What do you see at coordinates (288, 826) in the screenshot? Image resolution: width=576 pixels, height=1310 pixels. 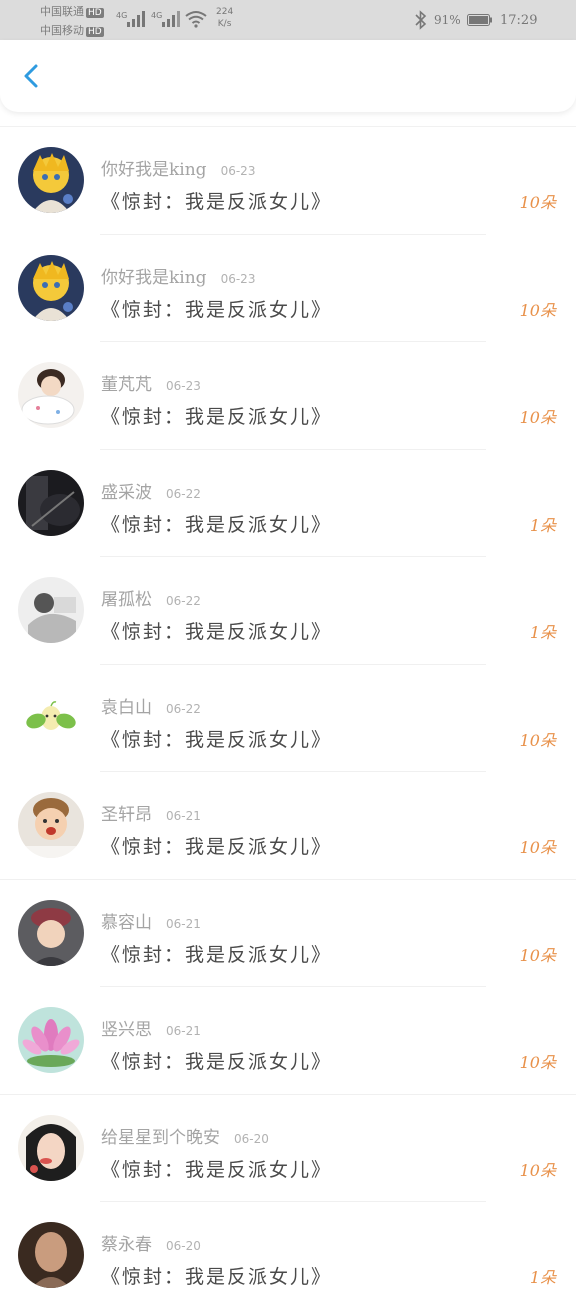 I see `list-item: 圣轩昂 06-21 《惊封：我是反派女儿》 10朵` at bounding box center [288, 826].